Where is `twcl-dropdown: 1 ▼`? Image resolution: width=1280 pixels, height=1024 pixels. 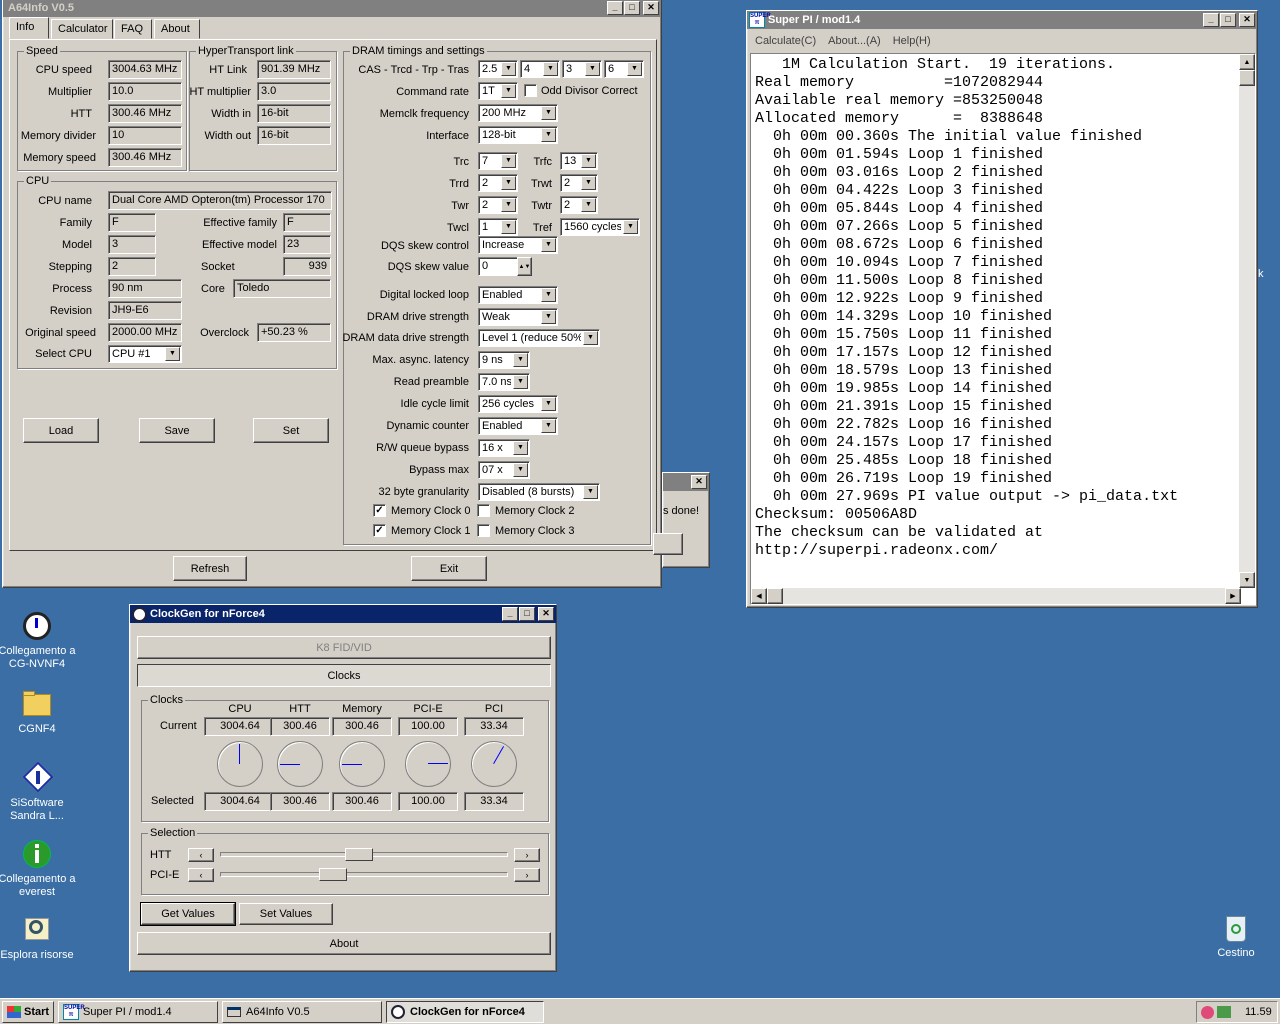 twcl-dropdown: 1 ▼ is located at coordinates (498, 227).